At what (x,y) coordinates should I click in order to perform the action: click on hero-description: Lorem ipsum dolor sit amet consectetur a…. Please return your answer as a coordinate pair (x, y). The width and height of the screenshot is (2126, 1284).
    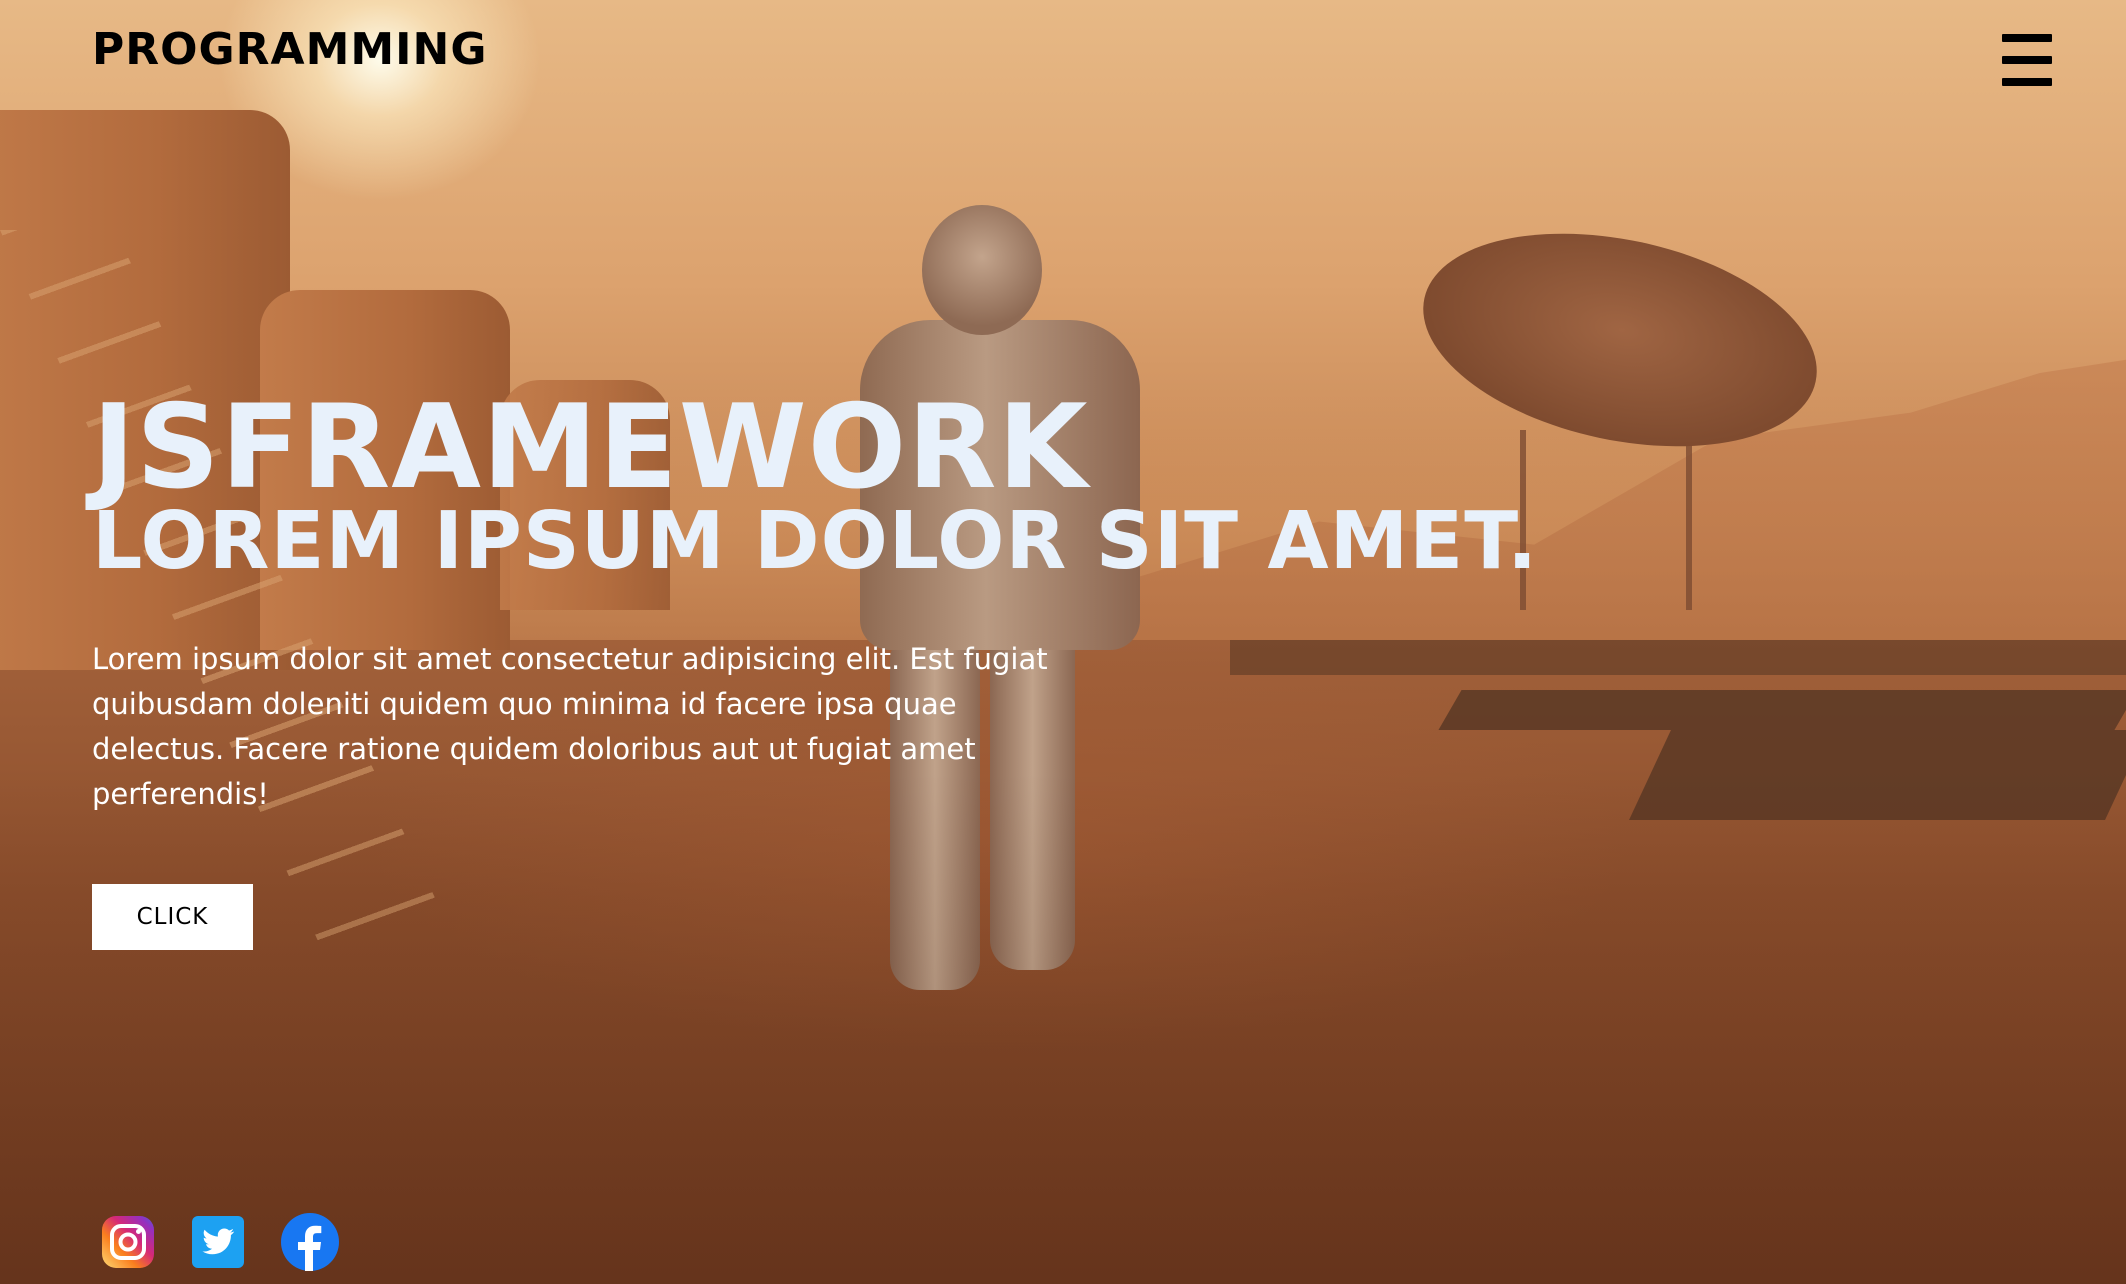
    Looking at the image, I should click on (570, 726).